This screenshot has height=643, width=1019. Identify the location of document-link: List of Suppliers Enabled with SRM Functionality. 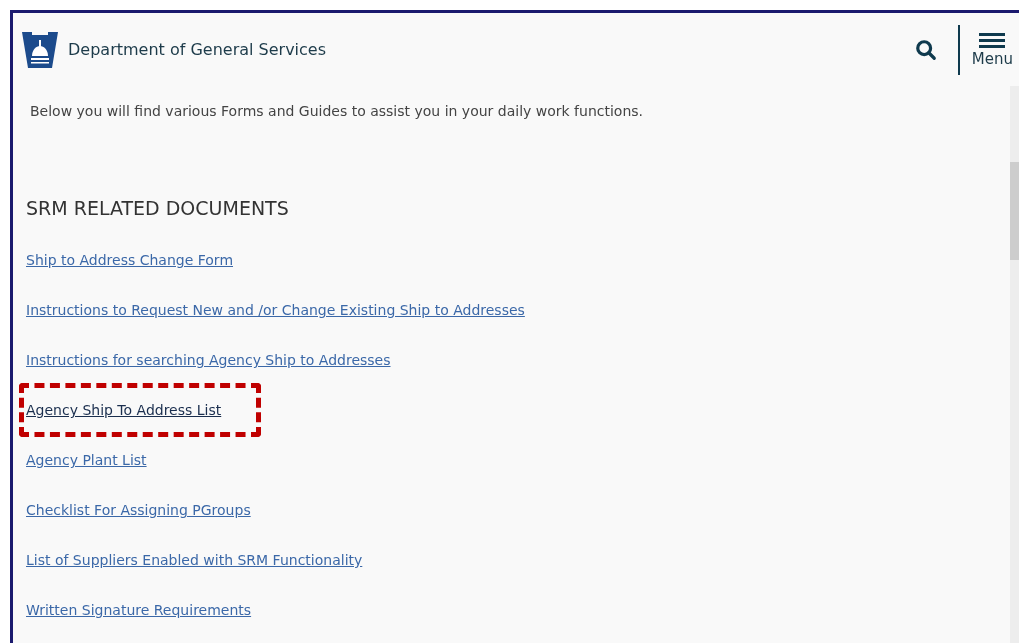
(194, 560).